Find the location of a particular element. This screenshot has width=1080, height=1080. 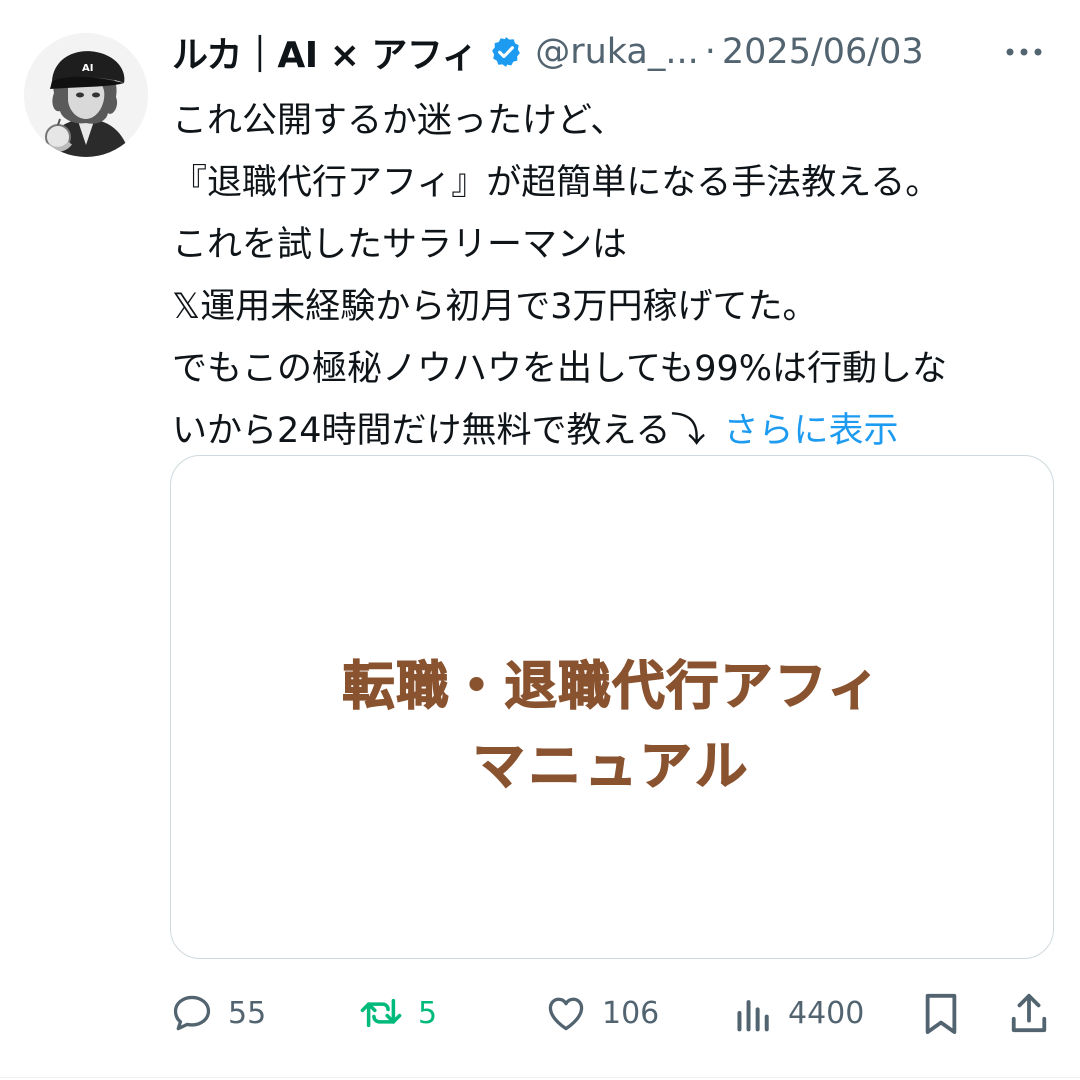

tweet-text-line: 𝕏運用未経験から初月で3万円稼げてた。 is located at coordinates (495, 307).